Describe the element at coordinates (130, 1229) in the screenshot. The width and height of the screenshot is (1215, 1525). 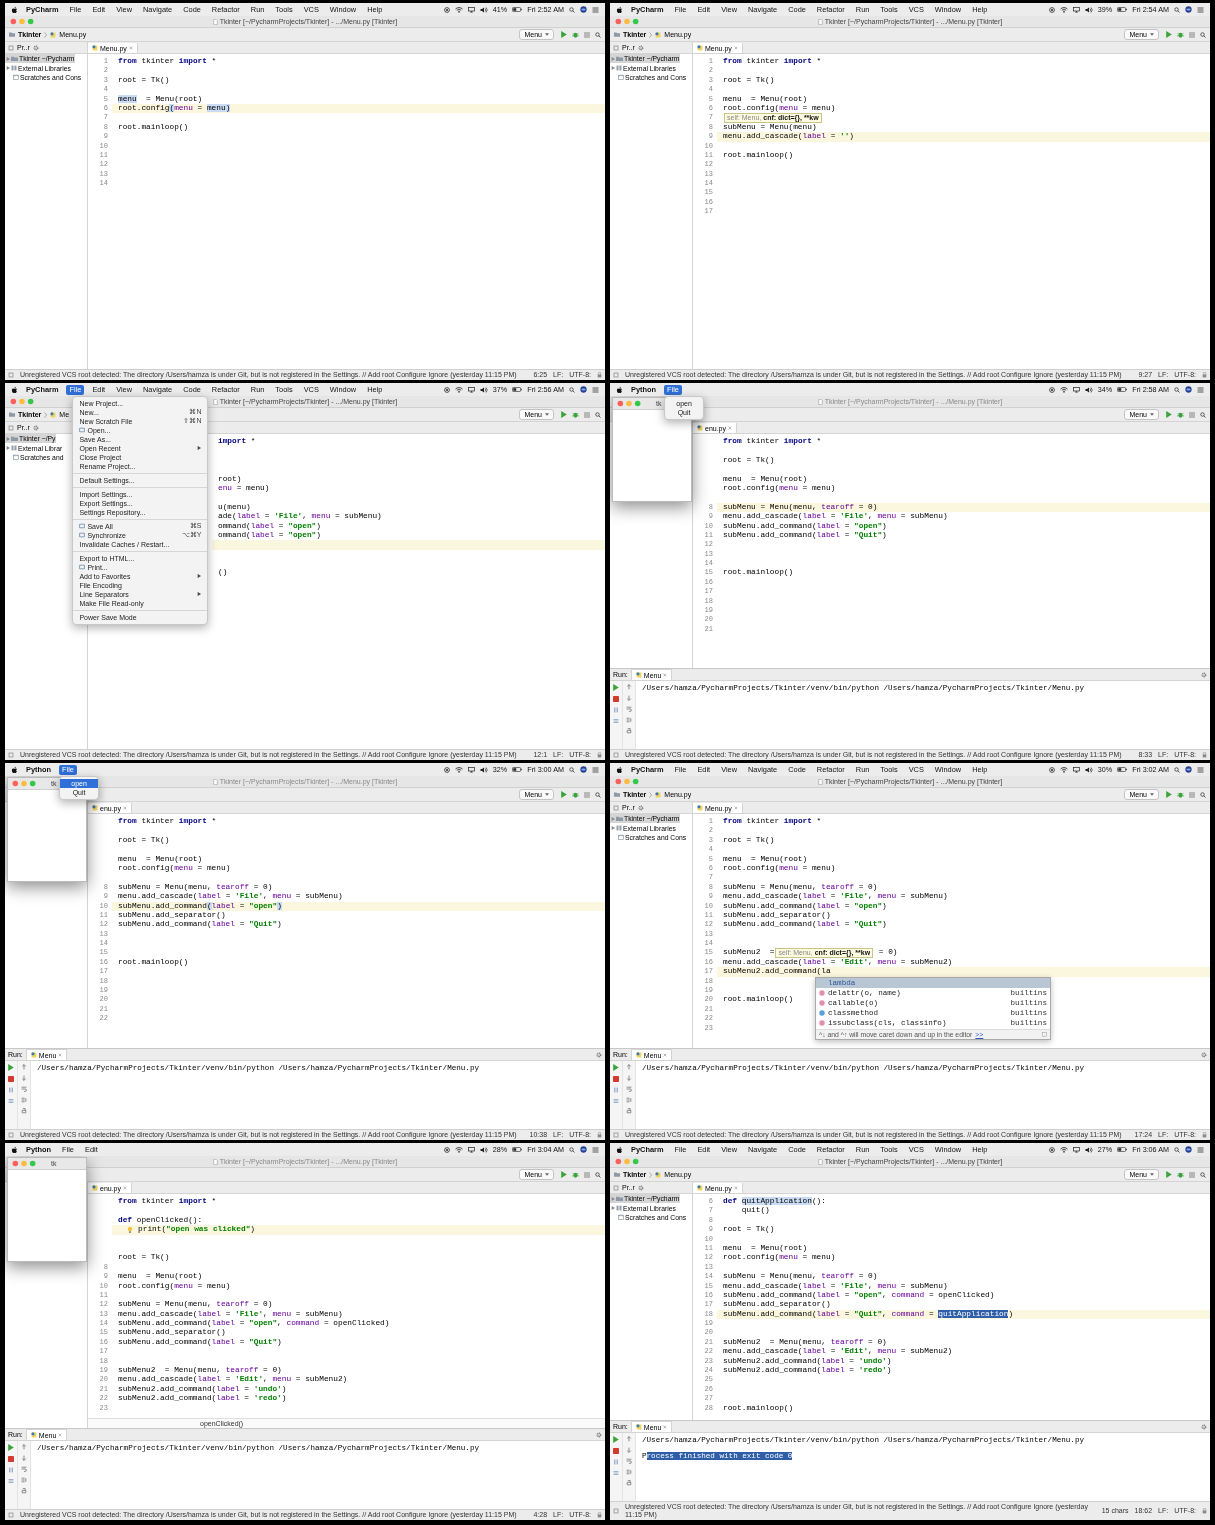
I see `lightbulb-icon` at that location.